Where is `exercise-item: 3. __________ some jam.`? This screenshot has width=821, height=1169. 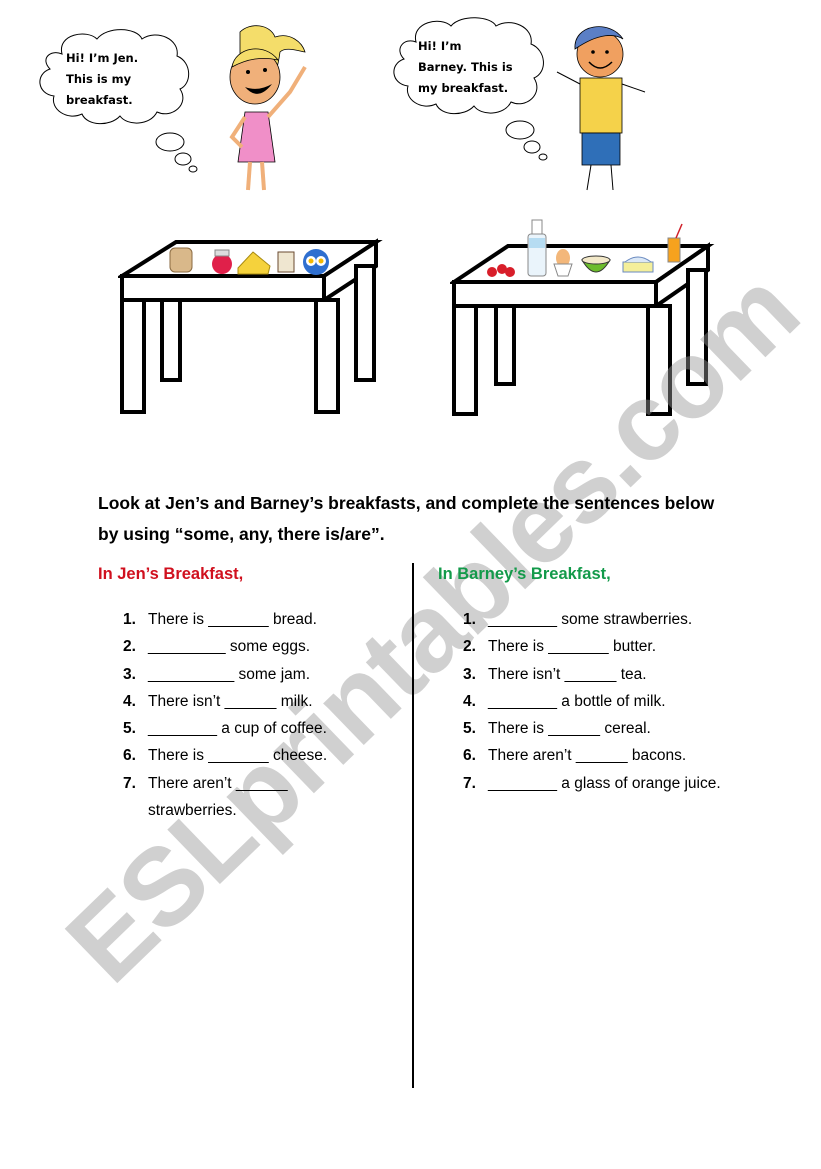
exercise-item: 3. __________ some jam. is located at coordinates (258, 674).